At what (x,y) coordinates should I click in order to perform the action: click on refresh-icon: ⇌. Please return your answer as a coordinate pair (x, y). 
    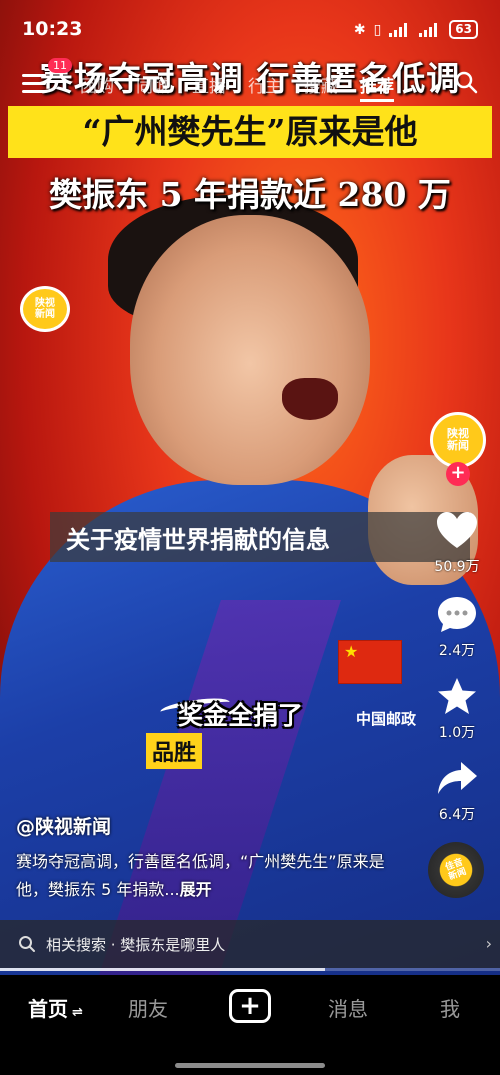
    Looking at the image, I should click on (77, 1012).